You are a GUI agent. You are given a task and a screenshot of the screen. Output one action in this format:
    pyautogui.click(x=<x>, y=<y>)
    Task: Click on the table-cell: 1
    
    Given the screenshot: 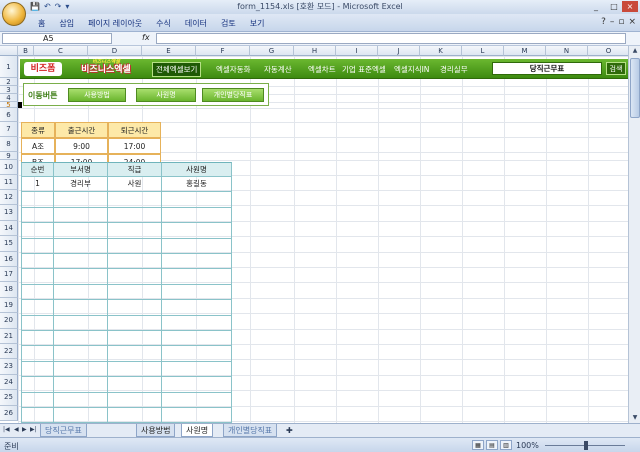 What is the action you would take?
    pyautogui.click(x=37, y=185)
    